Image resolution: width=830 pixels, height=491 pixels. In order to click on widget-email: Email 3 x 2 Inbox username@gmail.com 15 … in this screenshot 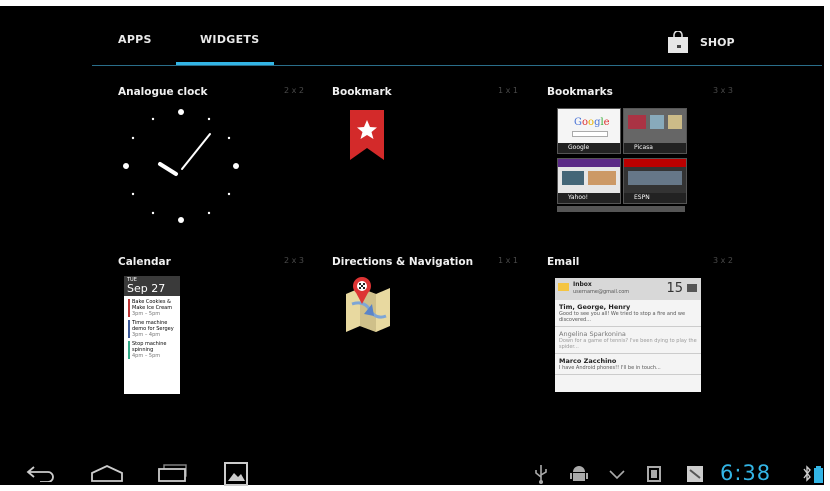, I will do `click(640, 336)`.